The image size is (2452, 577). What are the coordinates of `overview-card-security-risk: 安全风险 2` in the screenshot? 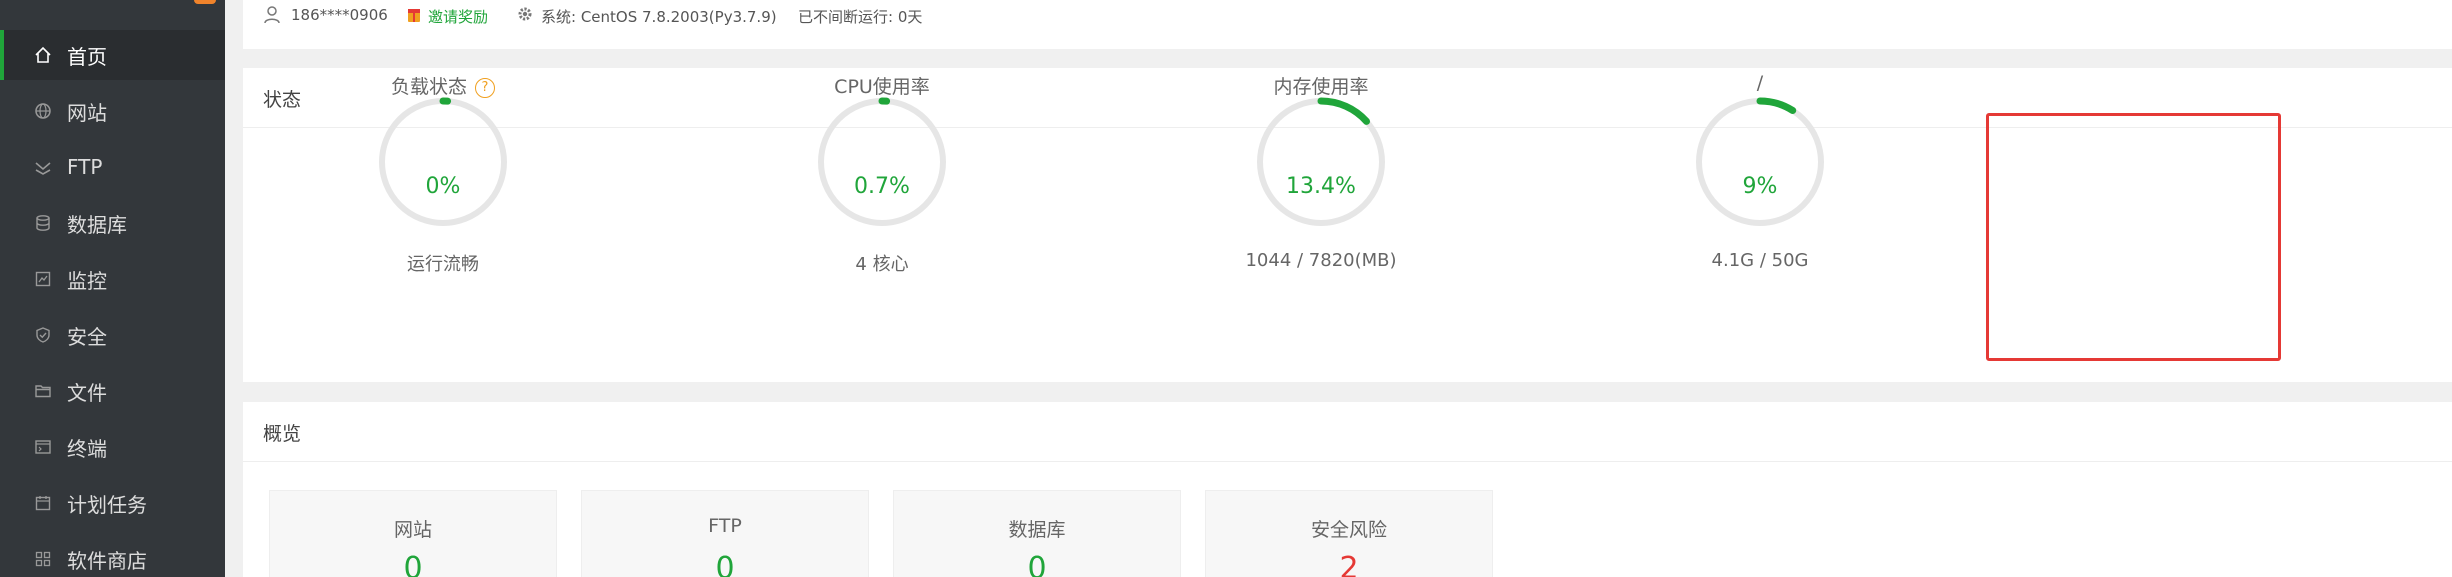 It's located at (1349, 533).